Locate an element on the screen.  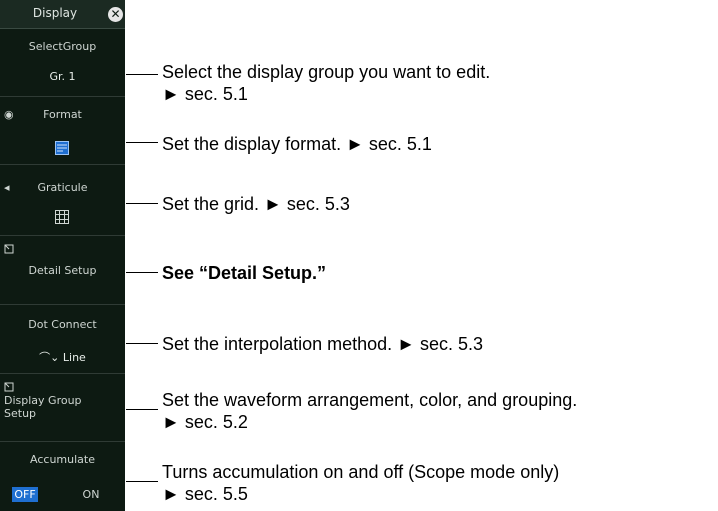
line-wave-icon: ⌒⌄ is located at coordinates (49, 357).